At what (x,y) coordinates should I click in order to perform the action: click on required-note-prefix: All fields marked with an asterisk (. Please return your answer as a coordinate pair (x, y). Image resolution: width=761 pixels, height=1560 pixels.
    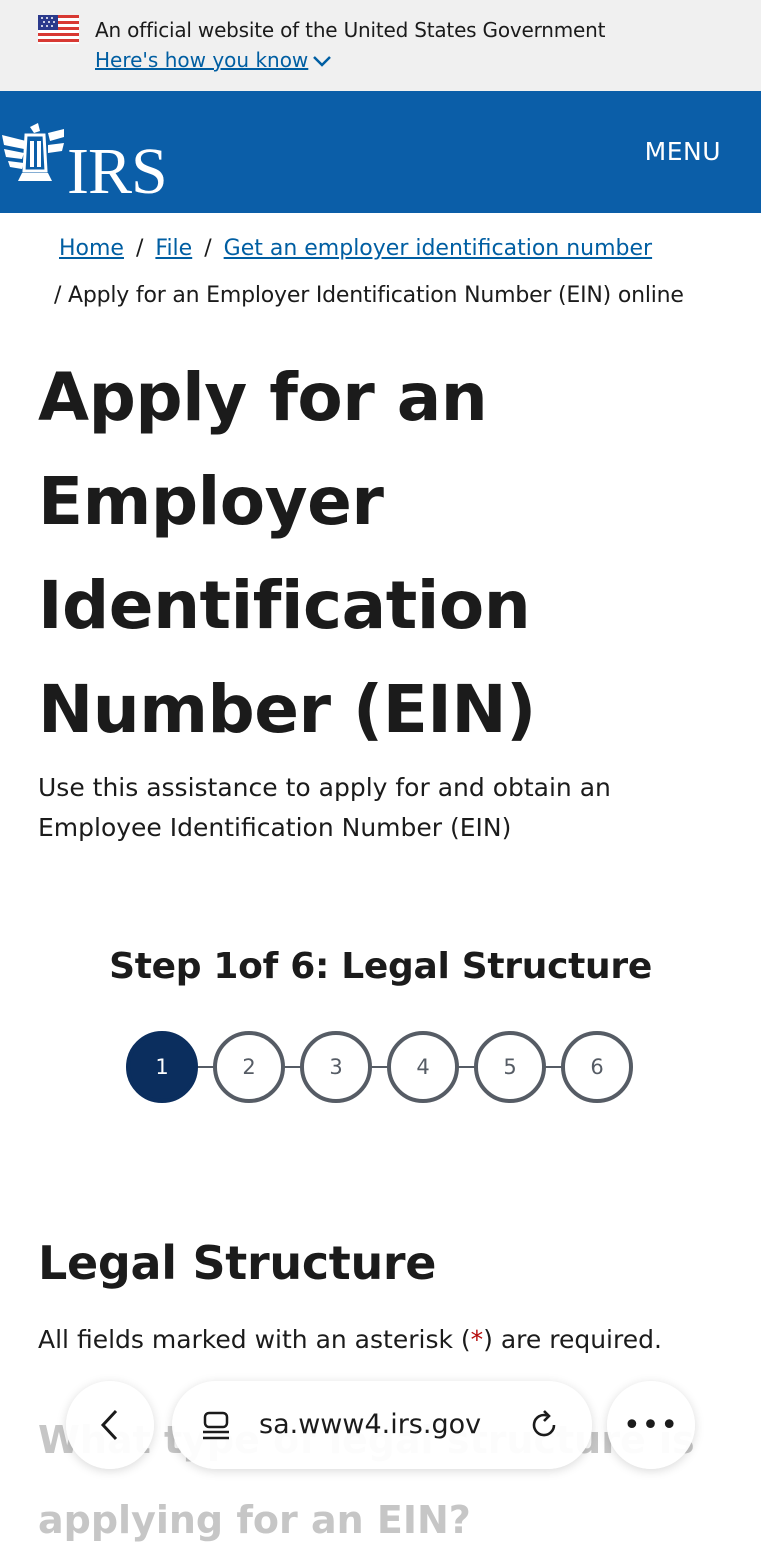
    Looking at the image, I should click on (254, 1339).